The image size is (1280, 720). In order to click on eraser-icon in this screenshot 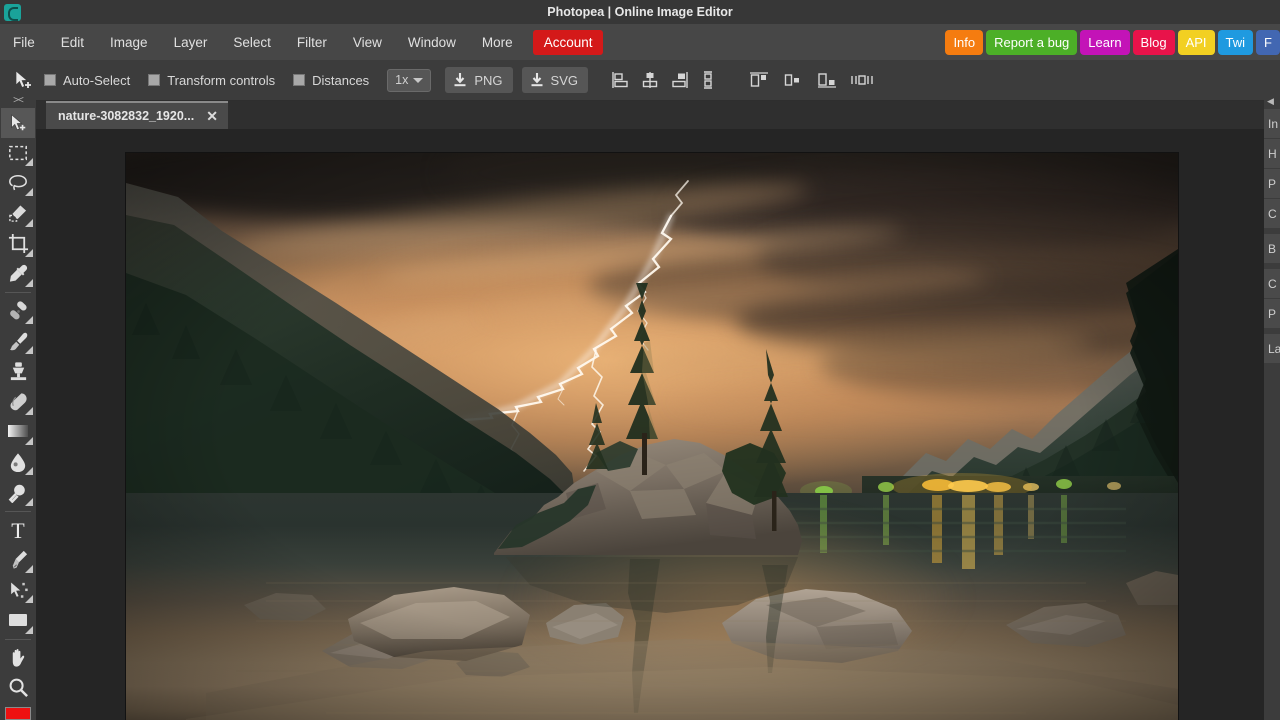, I will do `click(18, 402)`.